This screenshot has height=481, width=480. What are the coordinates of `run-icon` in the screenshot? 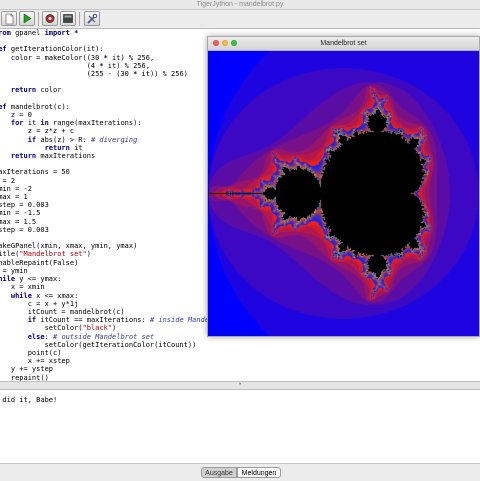 It's located at (27, 18).